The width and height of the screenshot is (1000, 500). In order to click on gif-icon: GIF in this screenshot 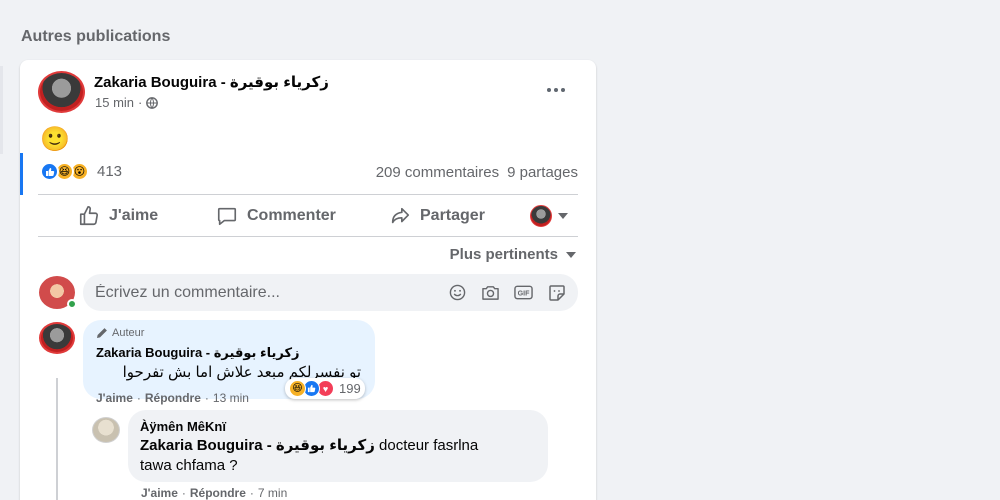, I will do `click(523, 292)`.